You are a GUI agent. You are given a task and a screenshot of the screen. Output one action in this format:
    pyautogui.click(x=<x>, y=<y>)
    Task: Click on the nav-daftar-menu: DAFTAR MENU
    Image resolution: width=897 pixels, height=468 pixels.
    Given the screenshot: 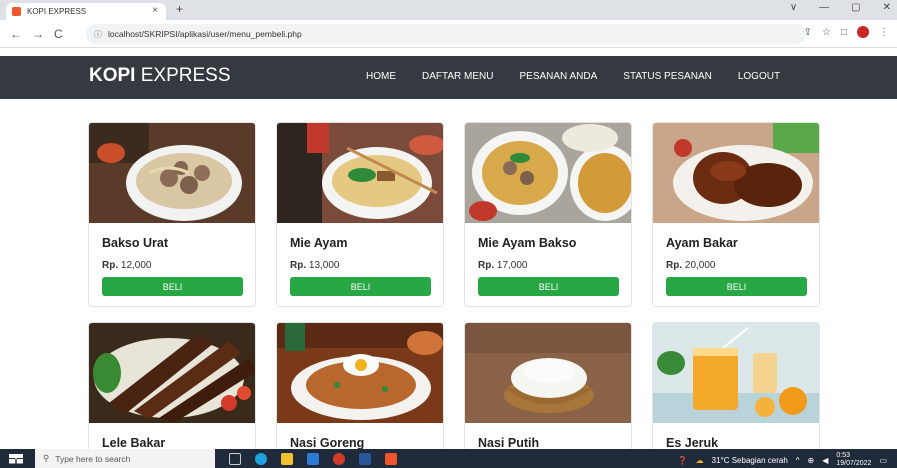 What is the action you would take?
    pyautogui.click(x=457, y=76)
    